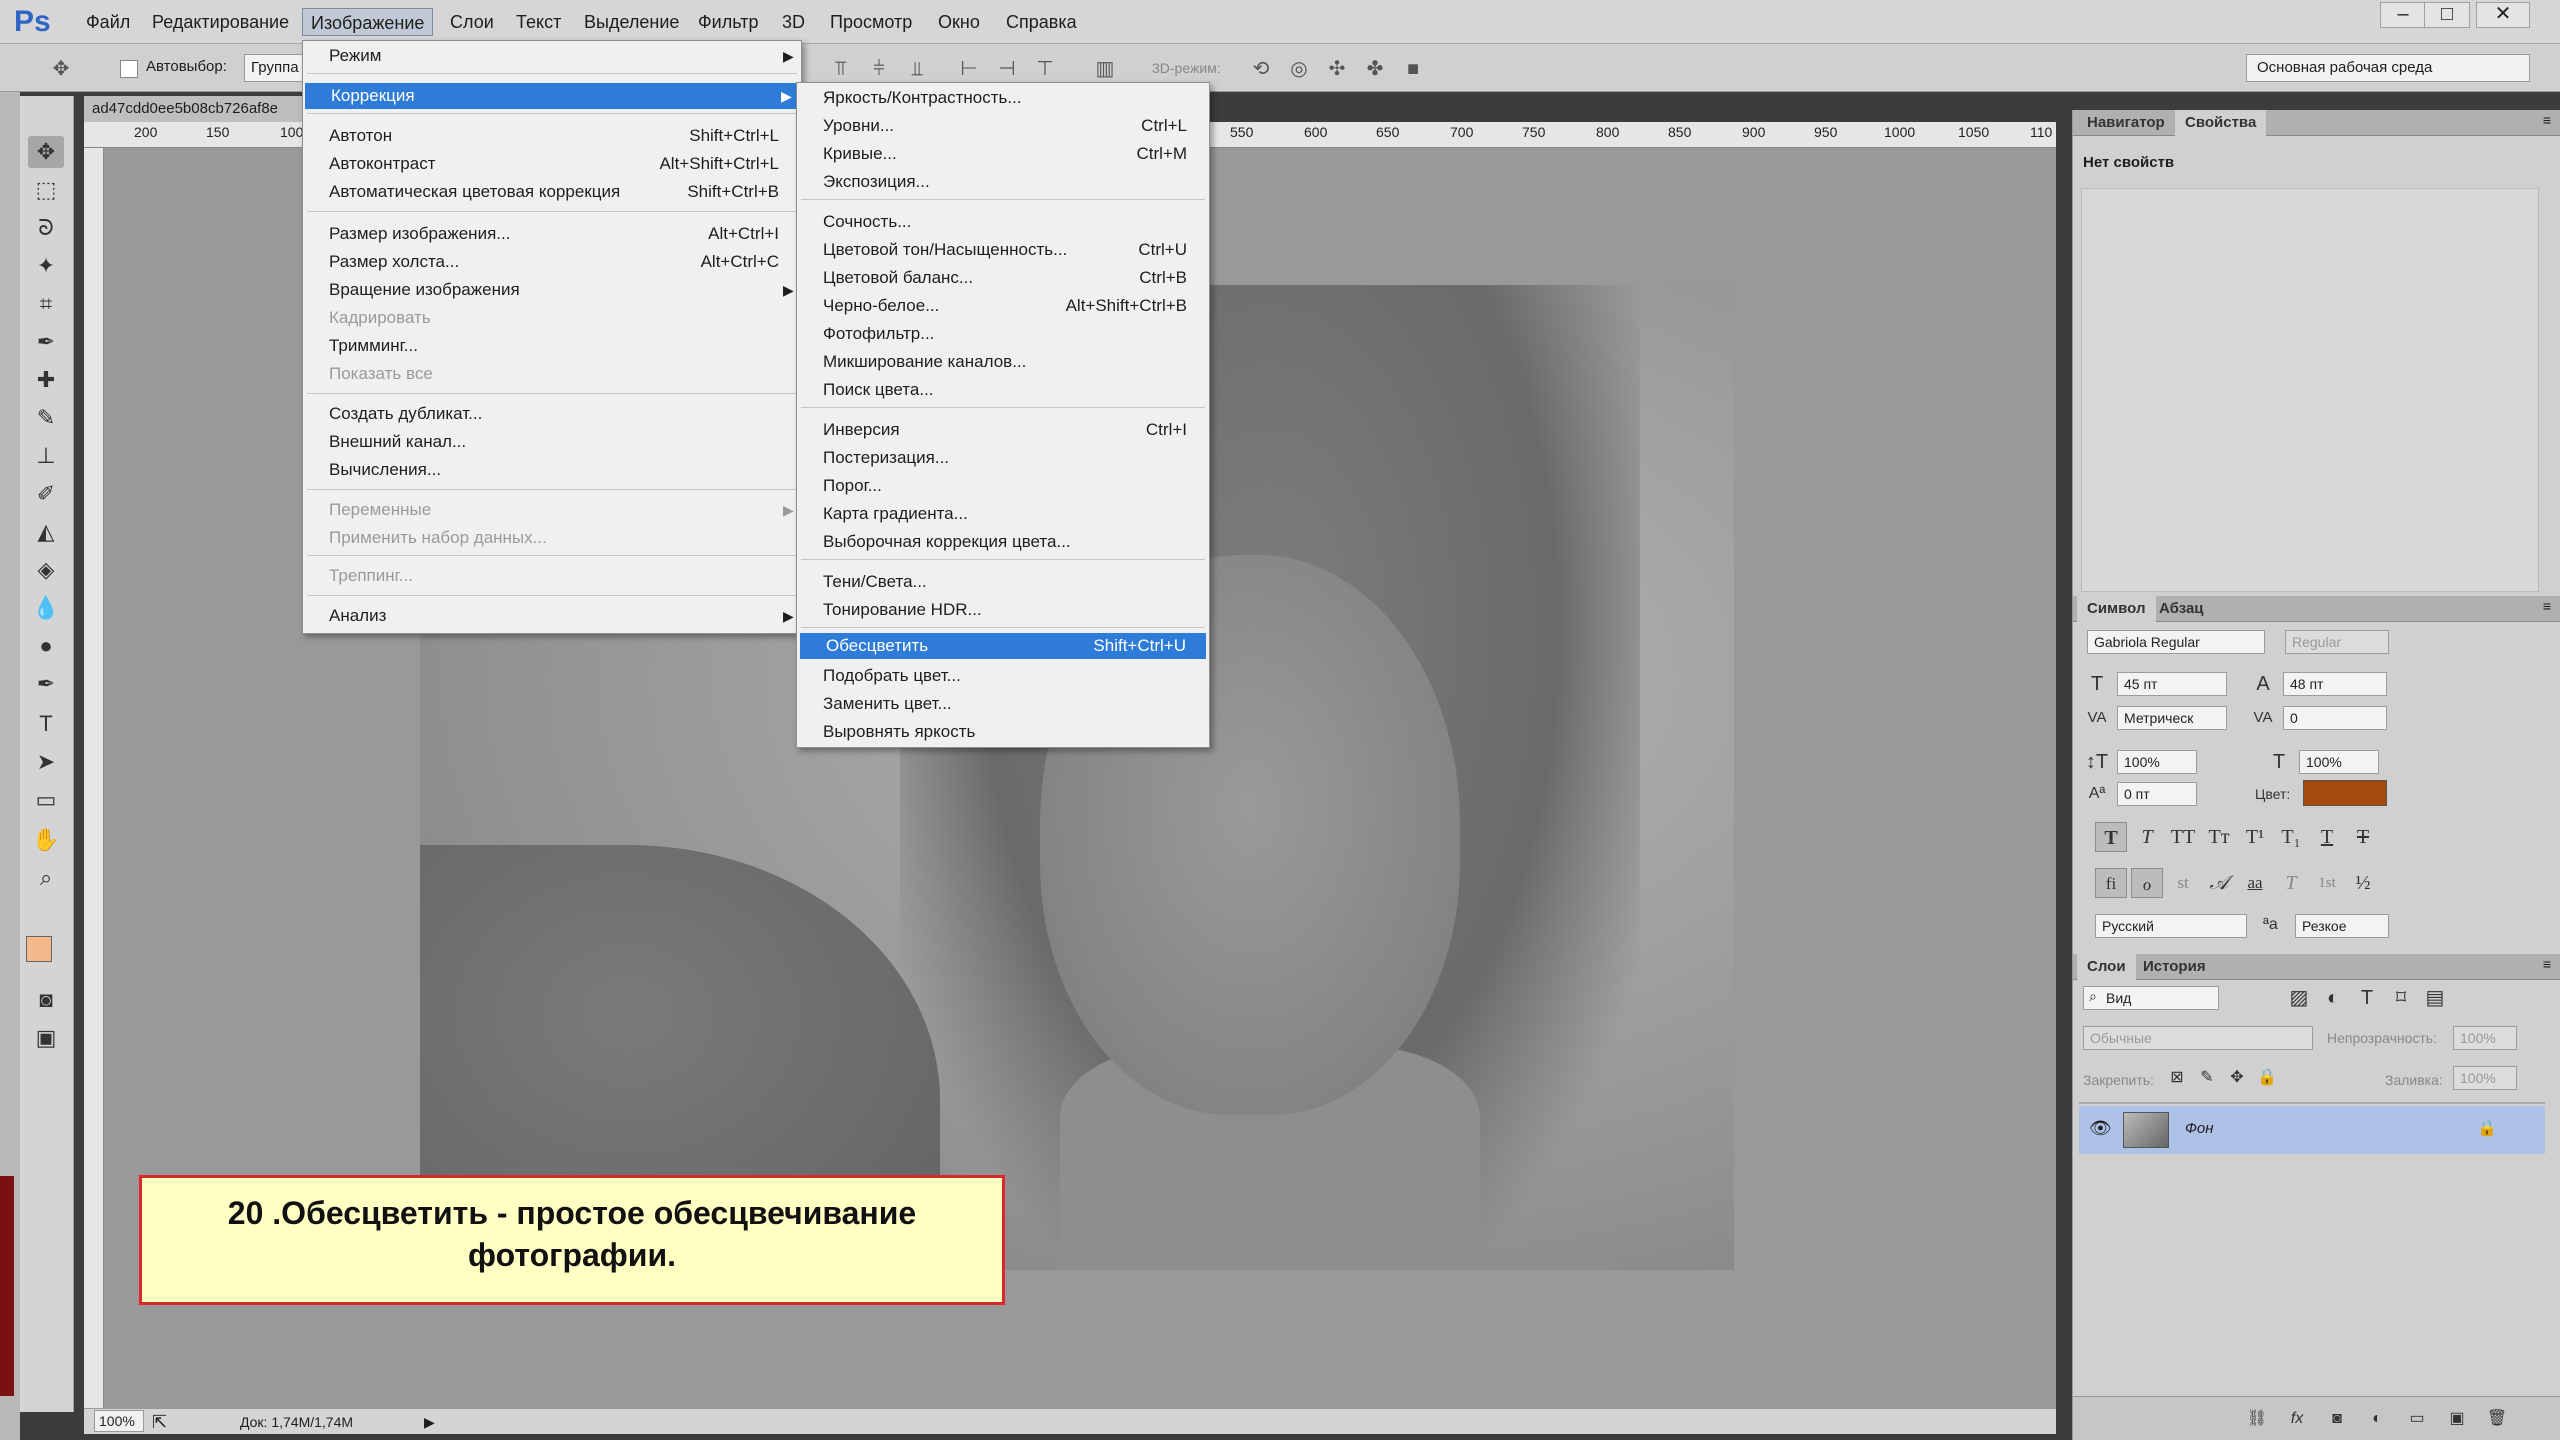 The image size is (2560, 1440). I want to click on menu-item-reveal-all: Показать все, so click(553, 374).